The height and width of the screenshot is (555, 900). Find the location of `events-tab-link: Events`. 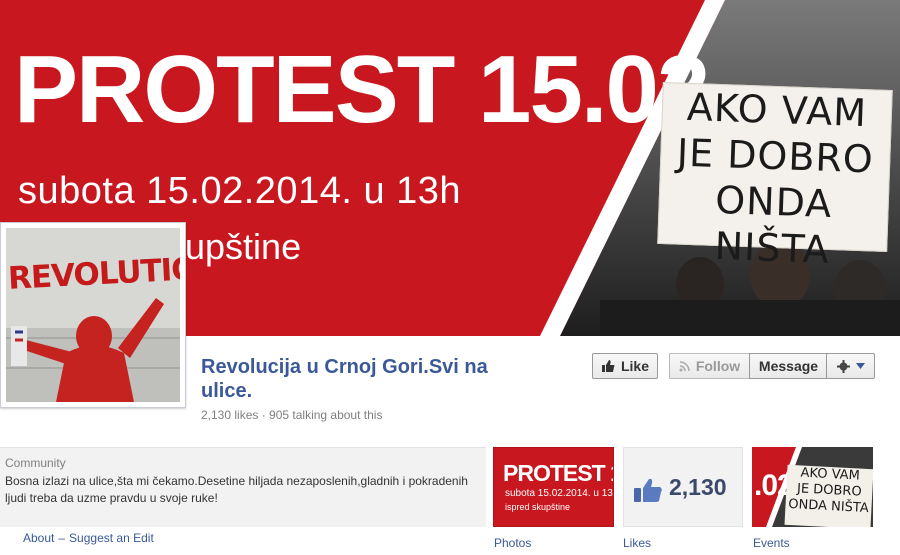

events-tab-link: Events is located at coordinates (771, 543).